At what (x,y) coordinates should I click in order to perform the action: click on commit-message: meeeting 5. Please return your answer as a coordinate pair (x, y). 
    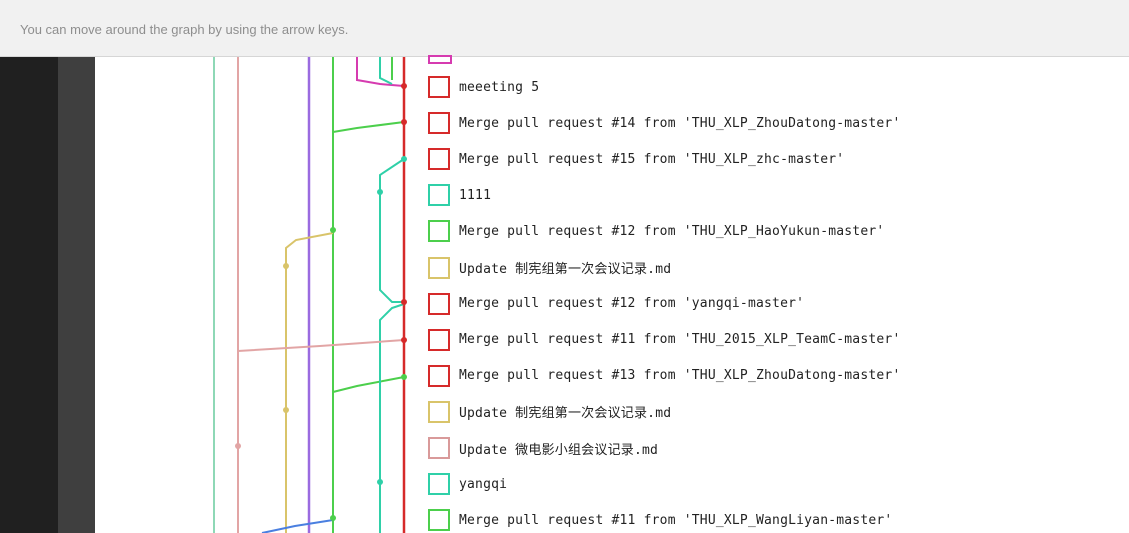
    Looking at the image, I should click on (499, 87).